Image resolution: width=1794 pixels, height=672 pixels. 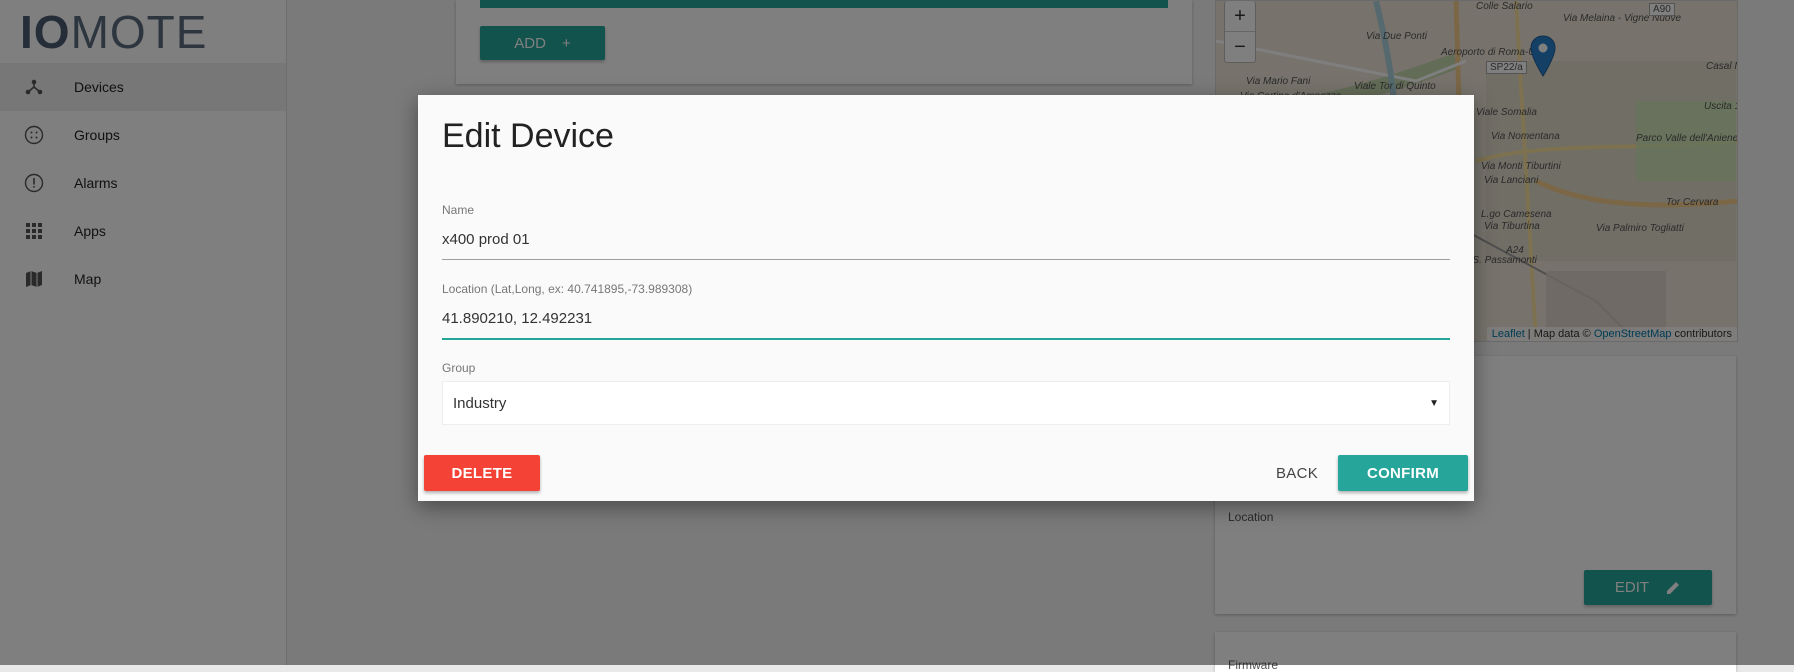 I want to click on back-button: BACK, so click(x=1297, y=473).